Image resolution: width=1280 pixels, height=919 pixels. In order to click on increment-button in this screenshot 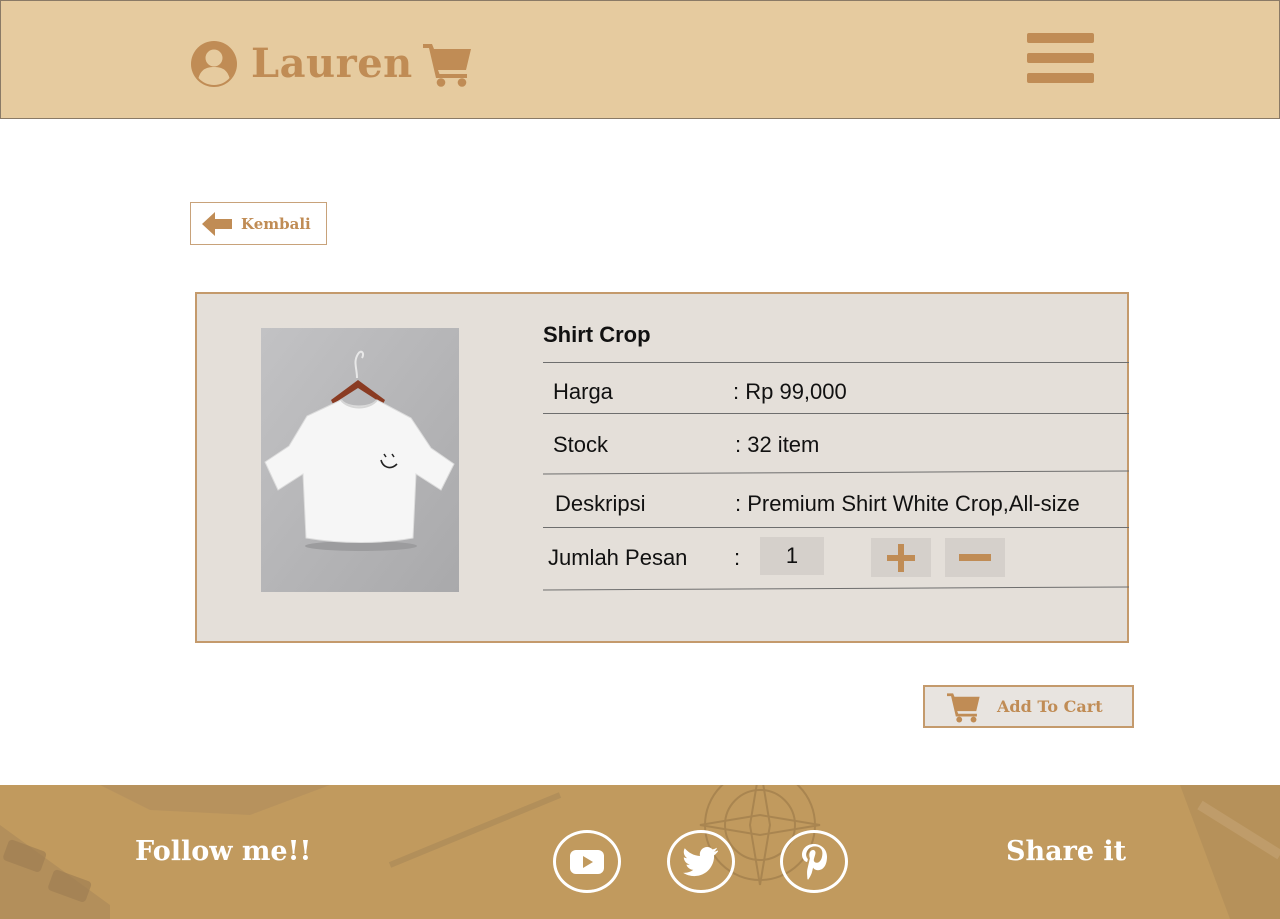, I will do `click(901, 557)`.